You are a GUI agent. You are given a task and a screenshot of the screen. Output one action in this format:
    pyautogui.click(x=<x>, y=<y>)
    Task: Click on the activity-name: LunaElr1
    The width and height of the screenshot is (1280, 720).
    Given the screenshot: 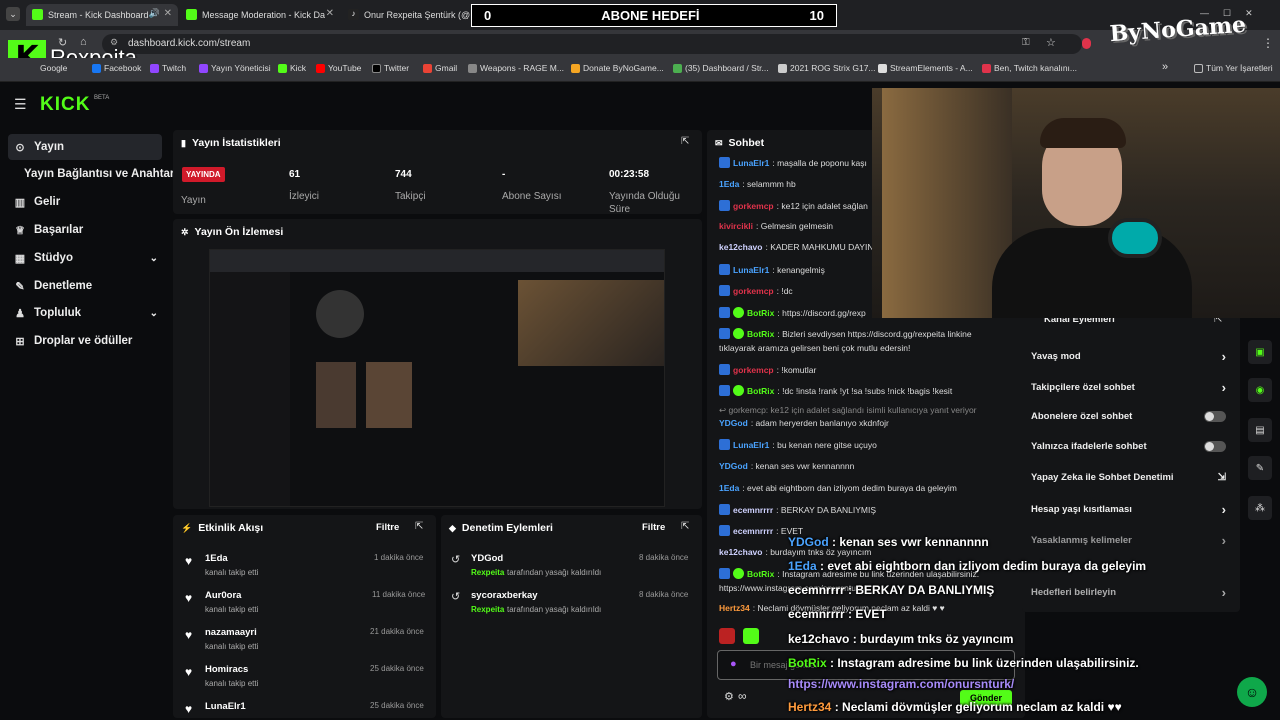 What is the action you would take?
    pyautogui.click(x=225, y=706)
    